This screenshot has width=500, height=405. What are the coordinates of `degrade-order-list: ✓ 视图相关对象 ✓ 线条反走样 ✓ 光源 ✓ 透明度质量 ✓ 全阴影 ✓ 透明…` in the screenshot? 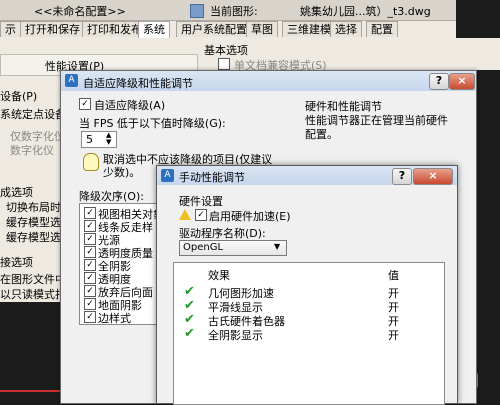 It's located at (121, 264).